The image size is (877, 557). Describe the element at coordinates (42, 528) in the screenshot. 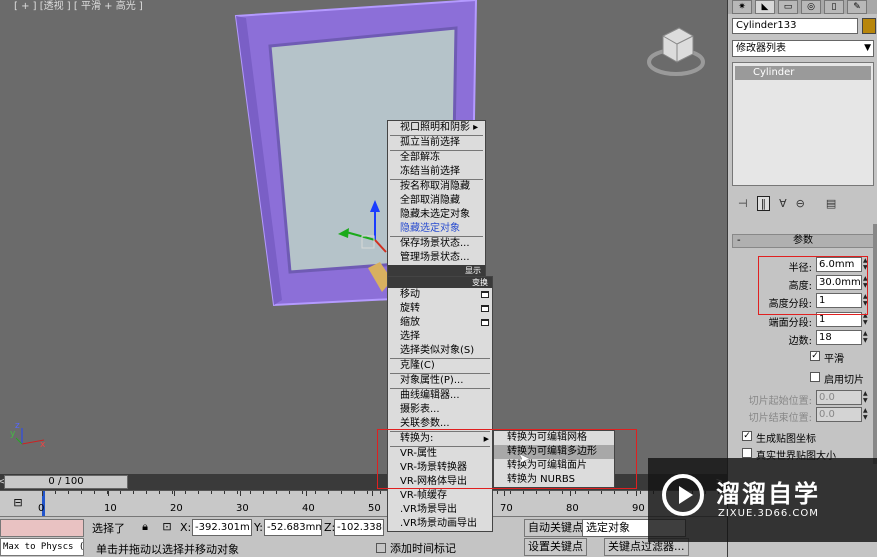

I see `maxscript-listener-top` at that location.